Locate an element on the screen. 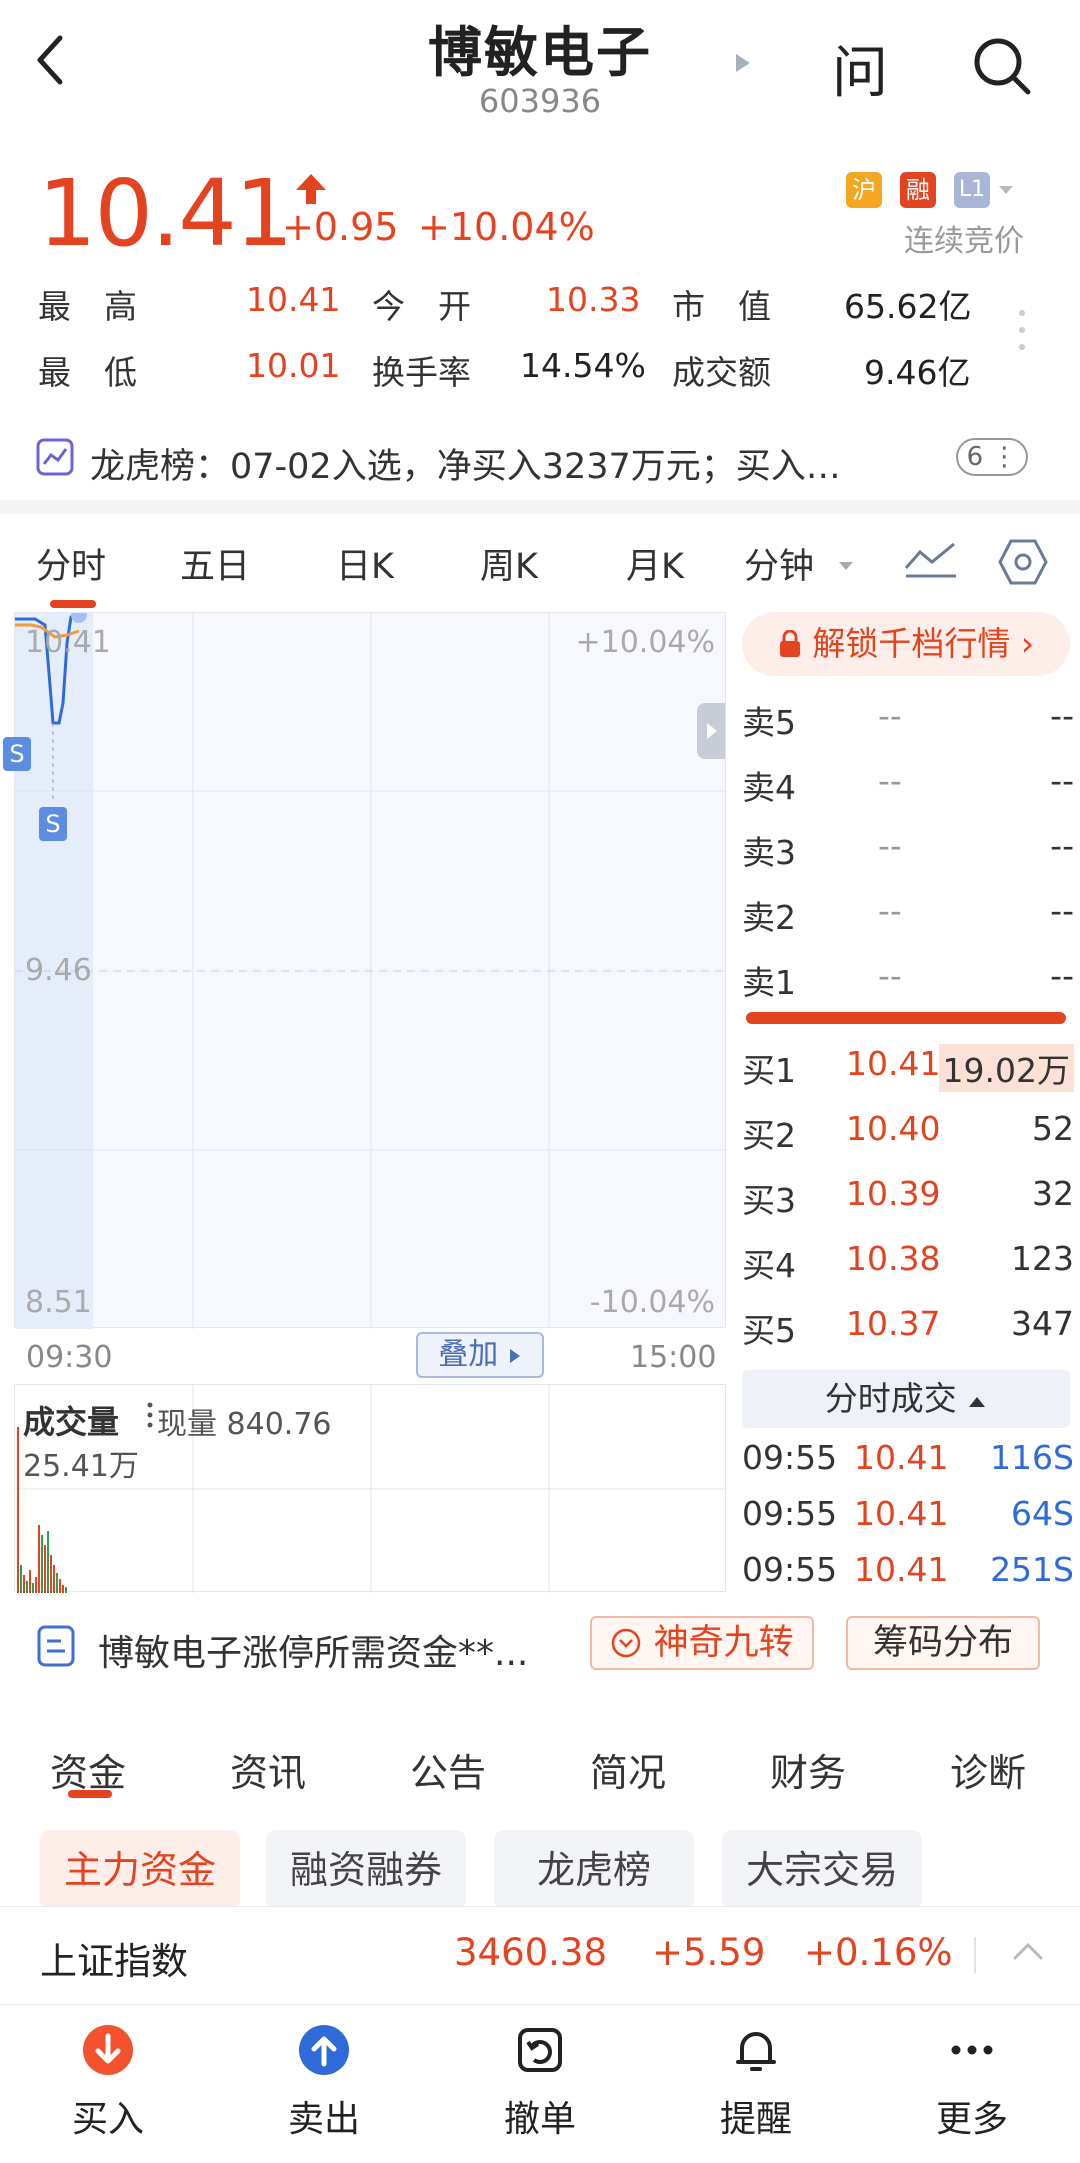 This screenshot has height=2163, width=1080. subtab-diagnosis: 诊断 is located at coordinates (988, 1769).